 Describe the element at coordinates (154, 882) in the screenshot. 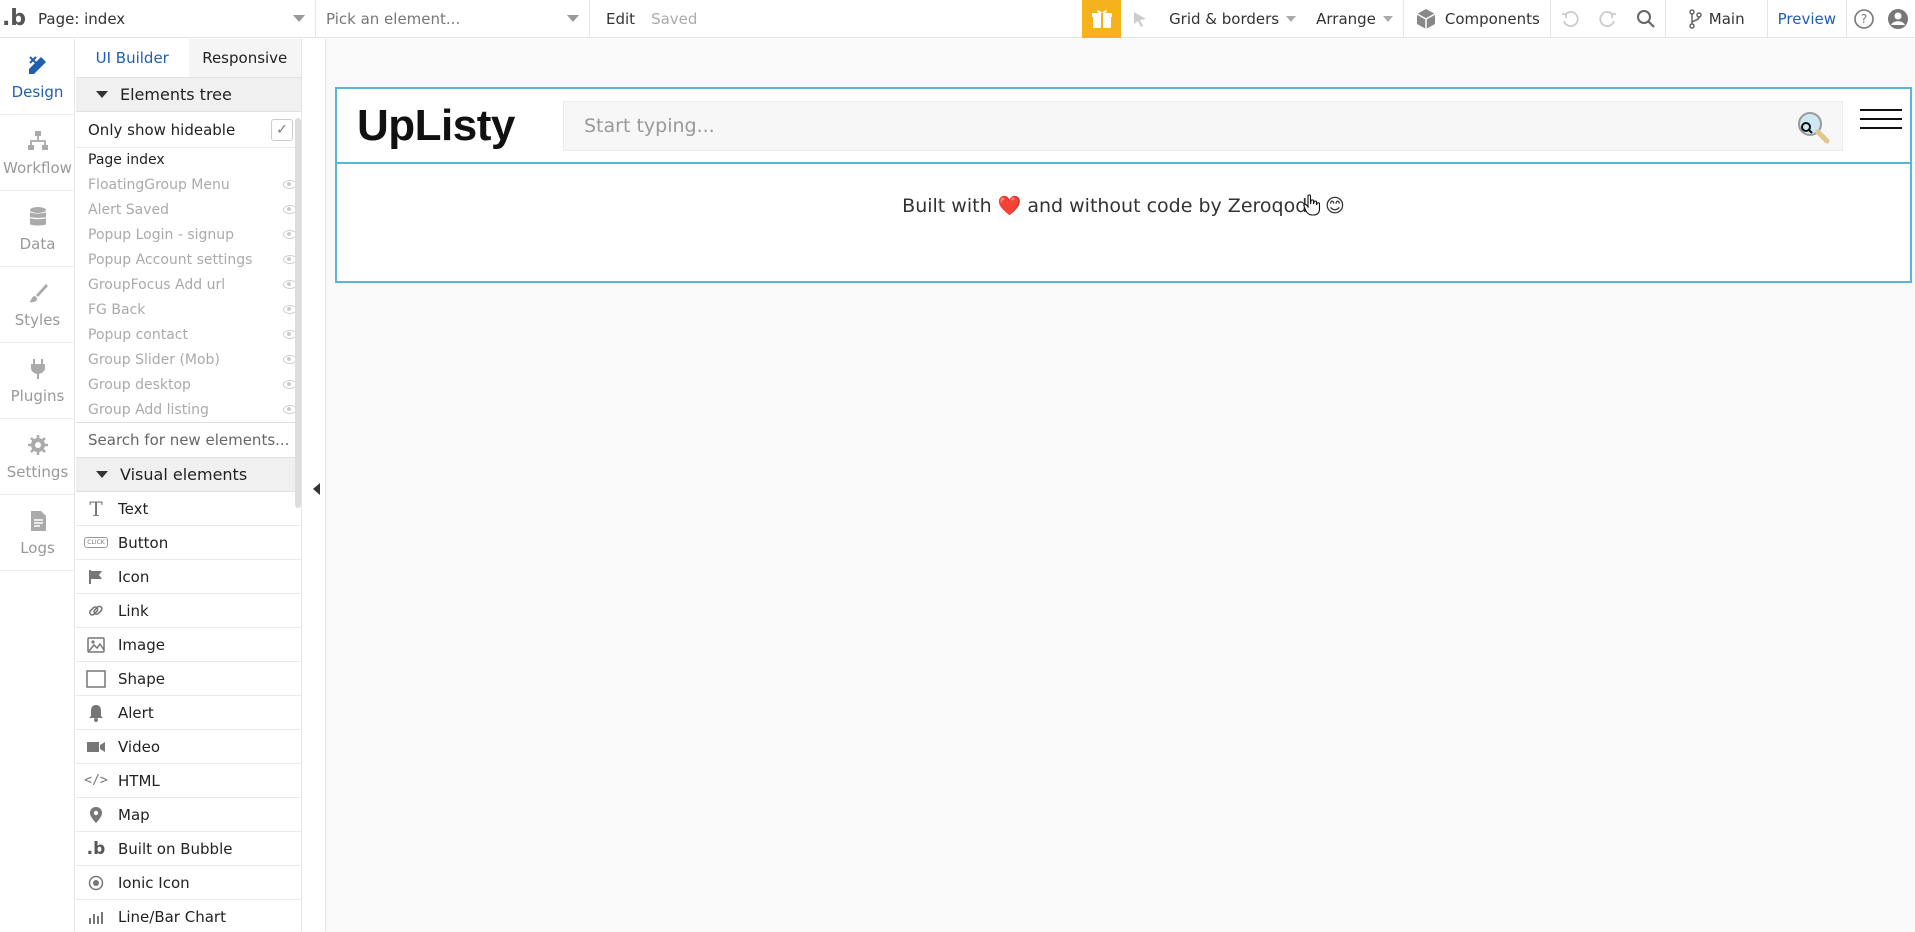

I see `visual-element-label: Ionic Icon` at that location.